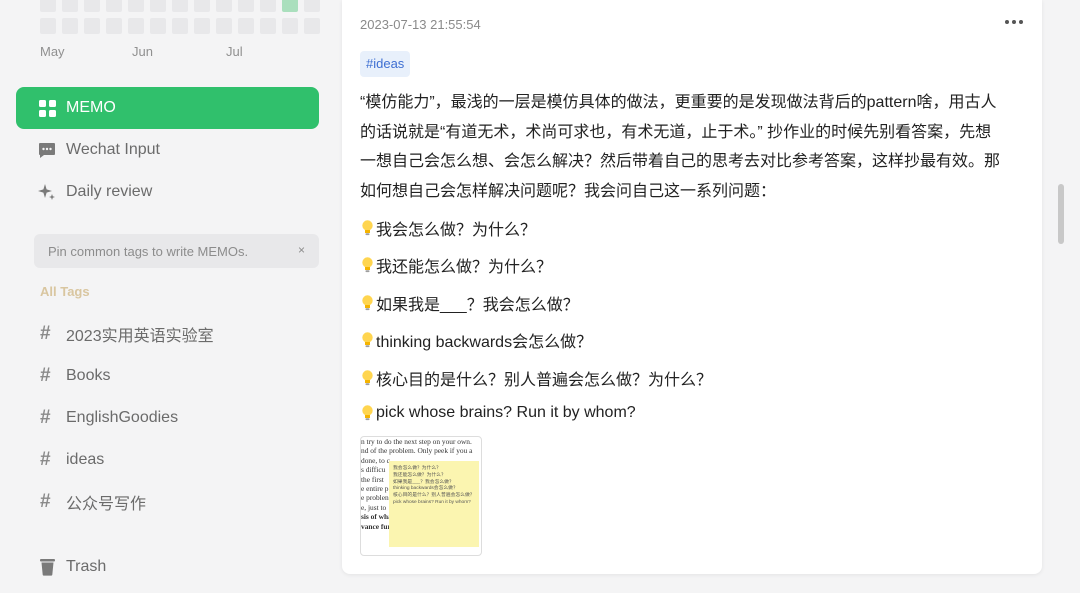 Image resolution: width=1080 pixels, height=593 pixels. Describe the element at coordinates (176, 376) in the screenshot. I see `tag-item: # Books` at that location.